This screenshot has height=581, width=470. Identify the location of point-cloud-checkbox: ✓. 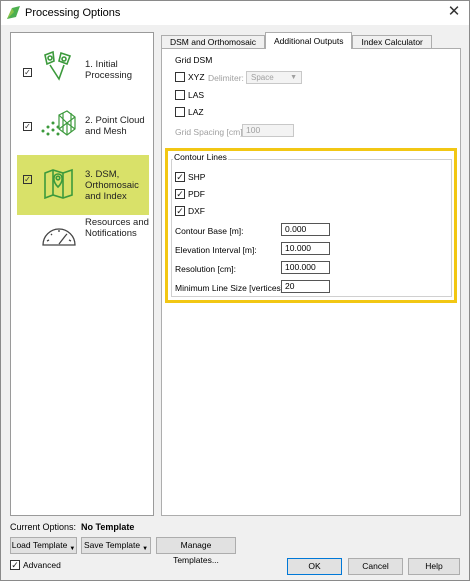
(27, 126).